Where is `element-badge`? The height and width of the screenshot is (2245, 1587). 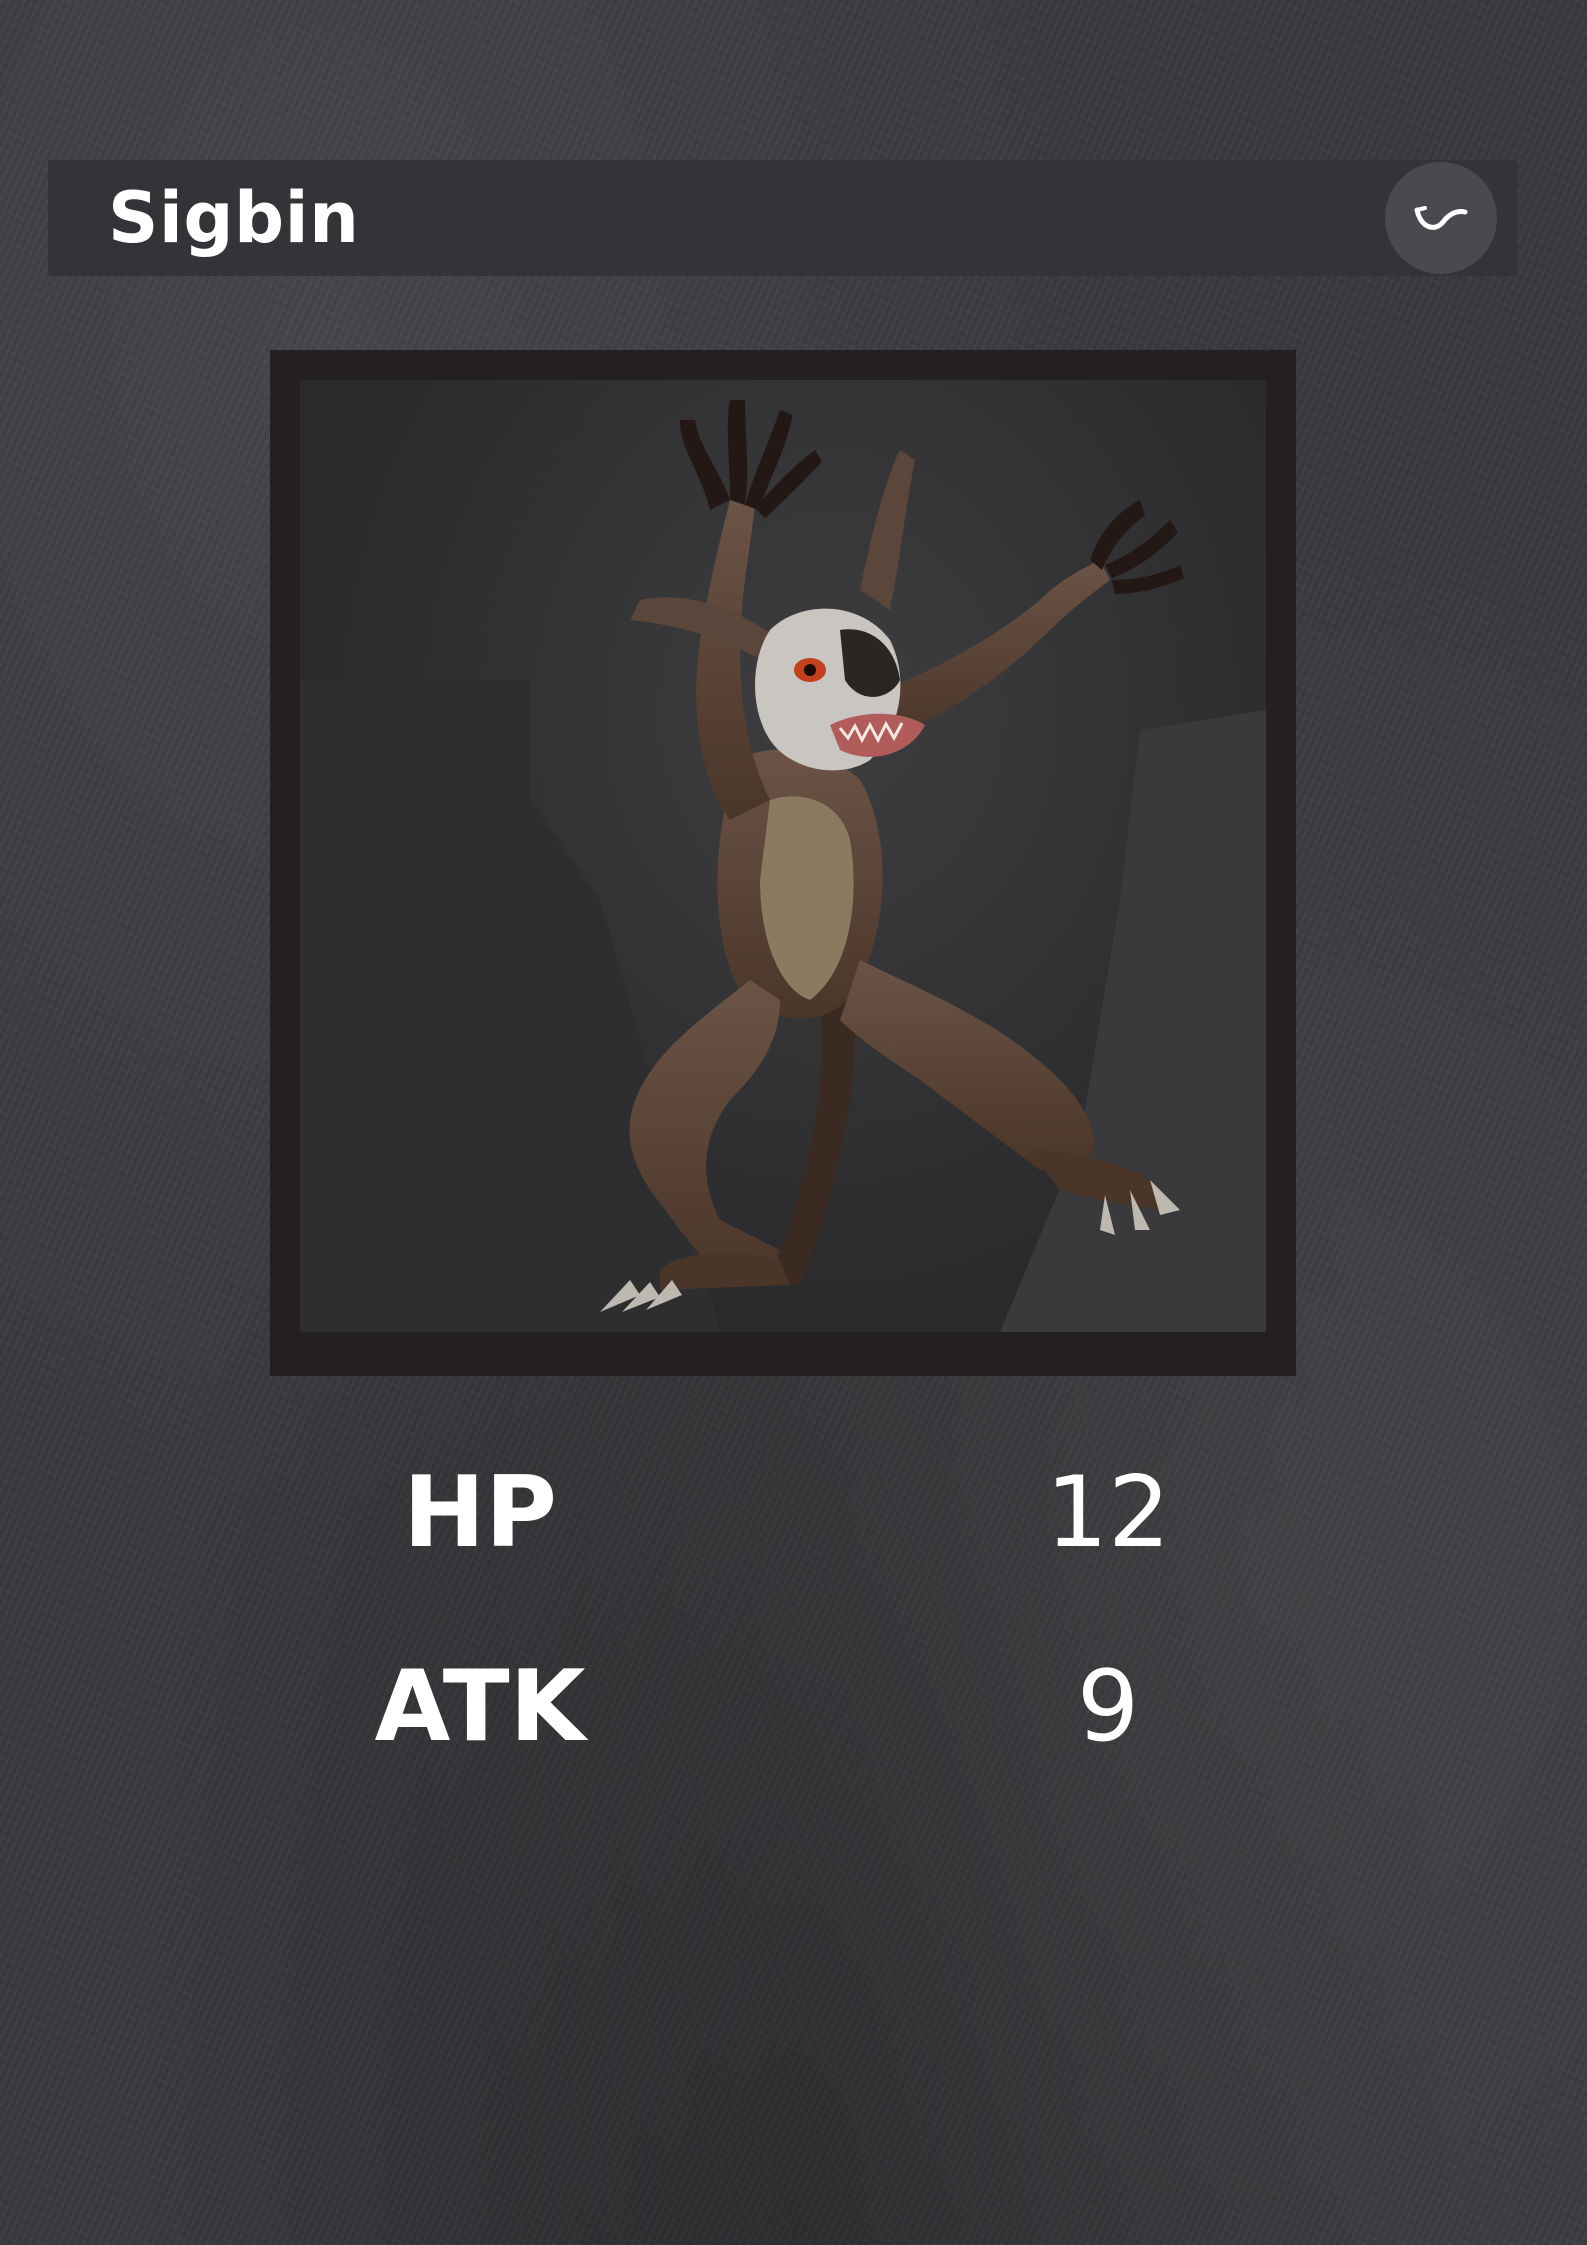
element-badge is located at coordinates (1441, 218).